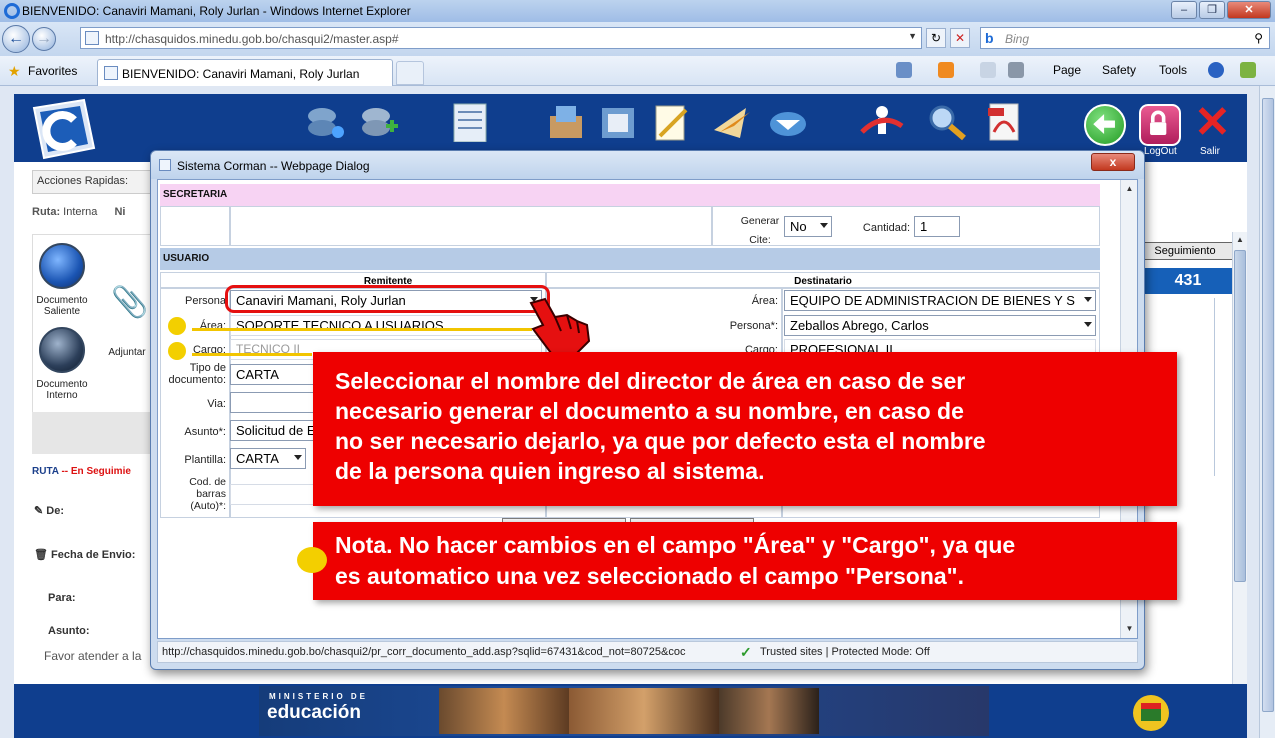 Image resolution: width=1275 pixels, height=738 pixels. What do you see at coordinates (1105, 125) in the screenshot?
I see `back-arrow-icon` at bounding box center [1105, 125].